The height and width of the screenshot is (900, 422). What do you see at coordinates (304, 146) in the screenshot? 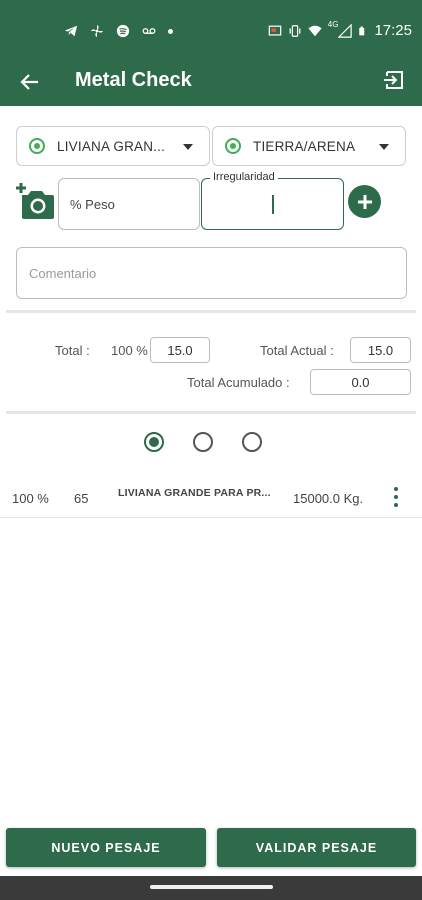
I see `irregularity-type-dropdown-value: TIERRA/ARENA` at bounding box center [304, 146].